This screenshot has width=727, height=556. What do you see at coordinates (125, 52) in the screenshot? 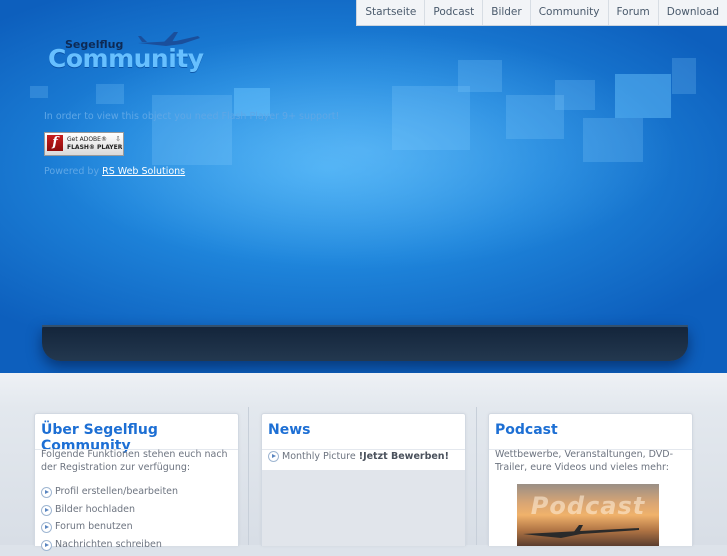
I see `site-logo: Segelflug Community` at bounding box center [125, 52].